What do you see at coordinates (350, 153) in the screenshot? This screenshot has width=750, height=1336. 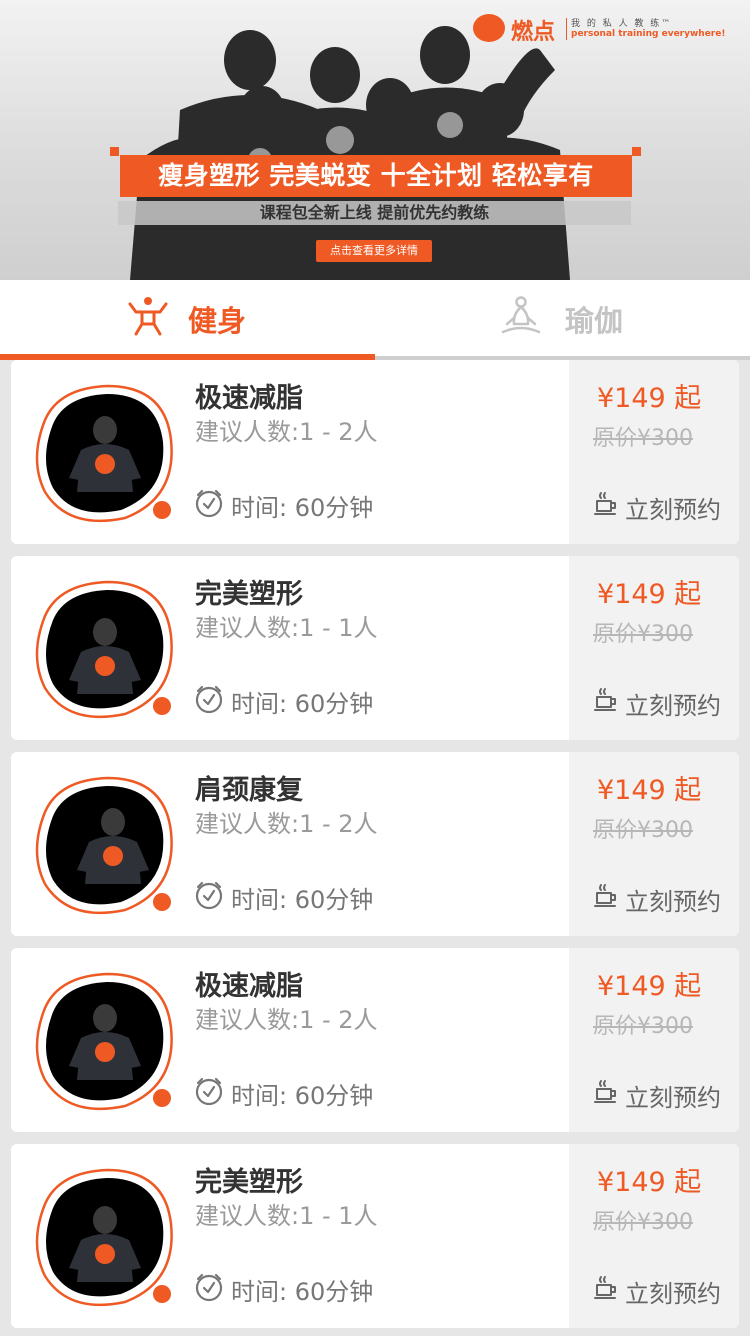 I see `trainers-group-photo` at bounding box center [350, 153].